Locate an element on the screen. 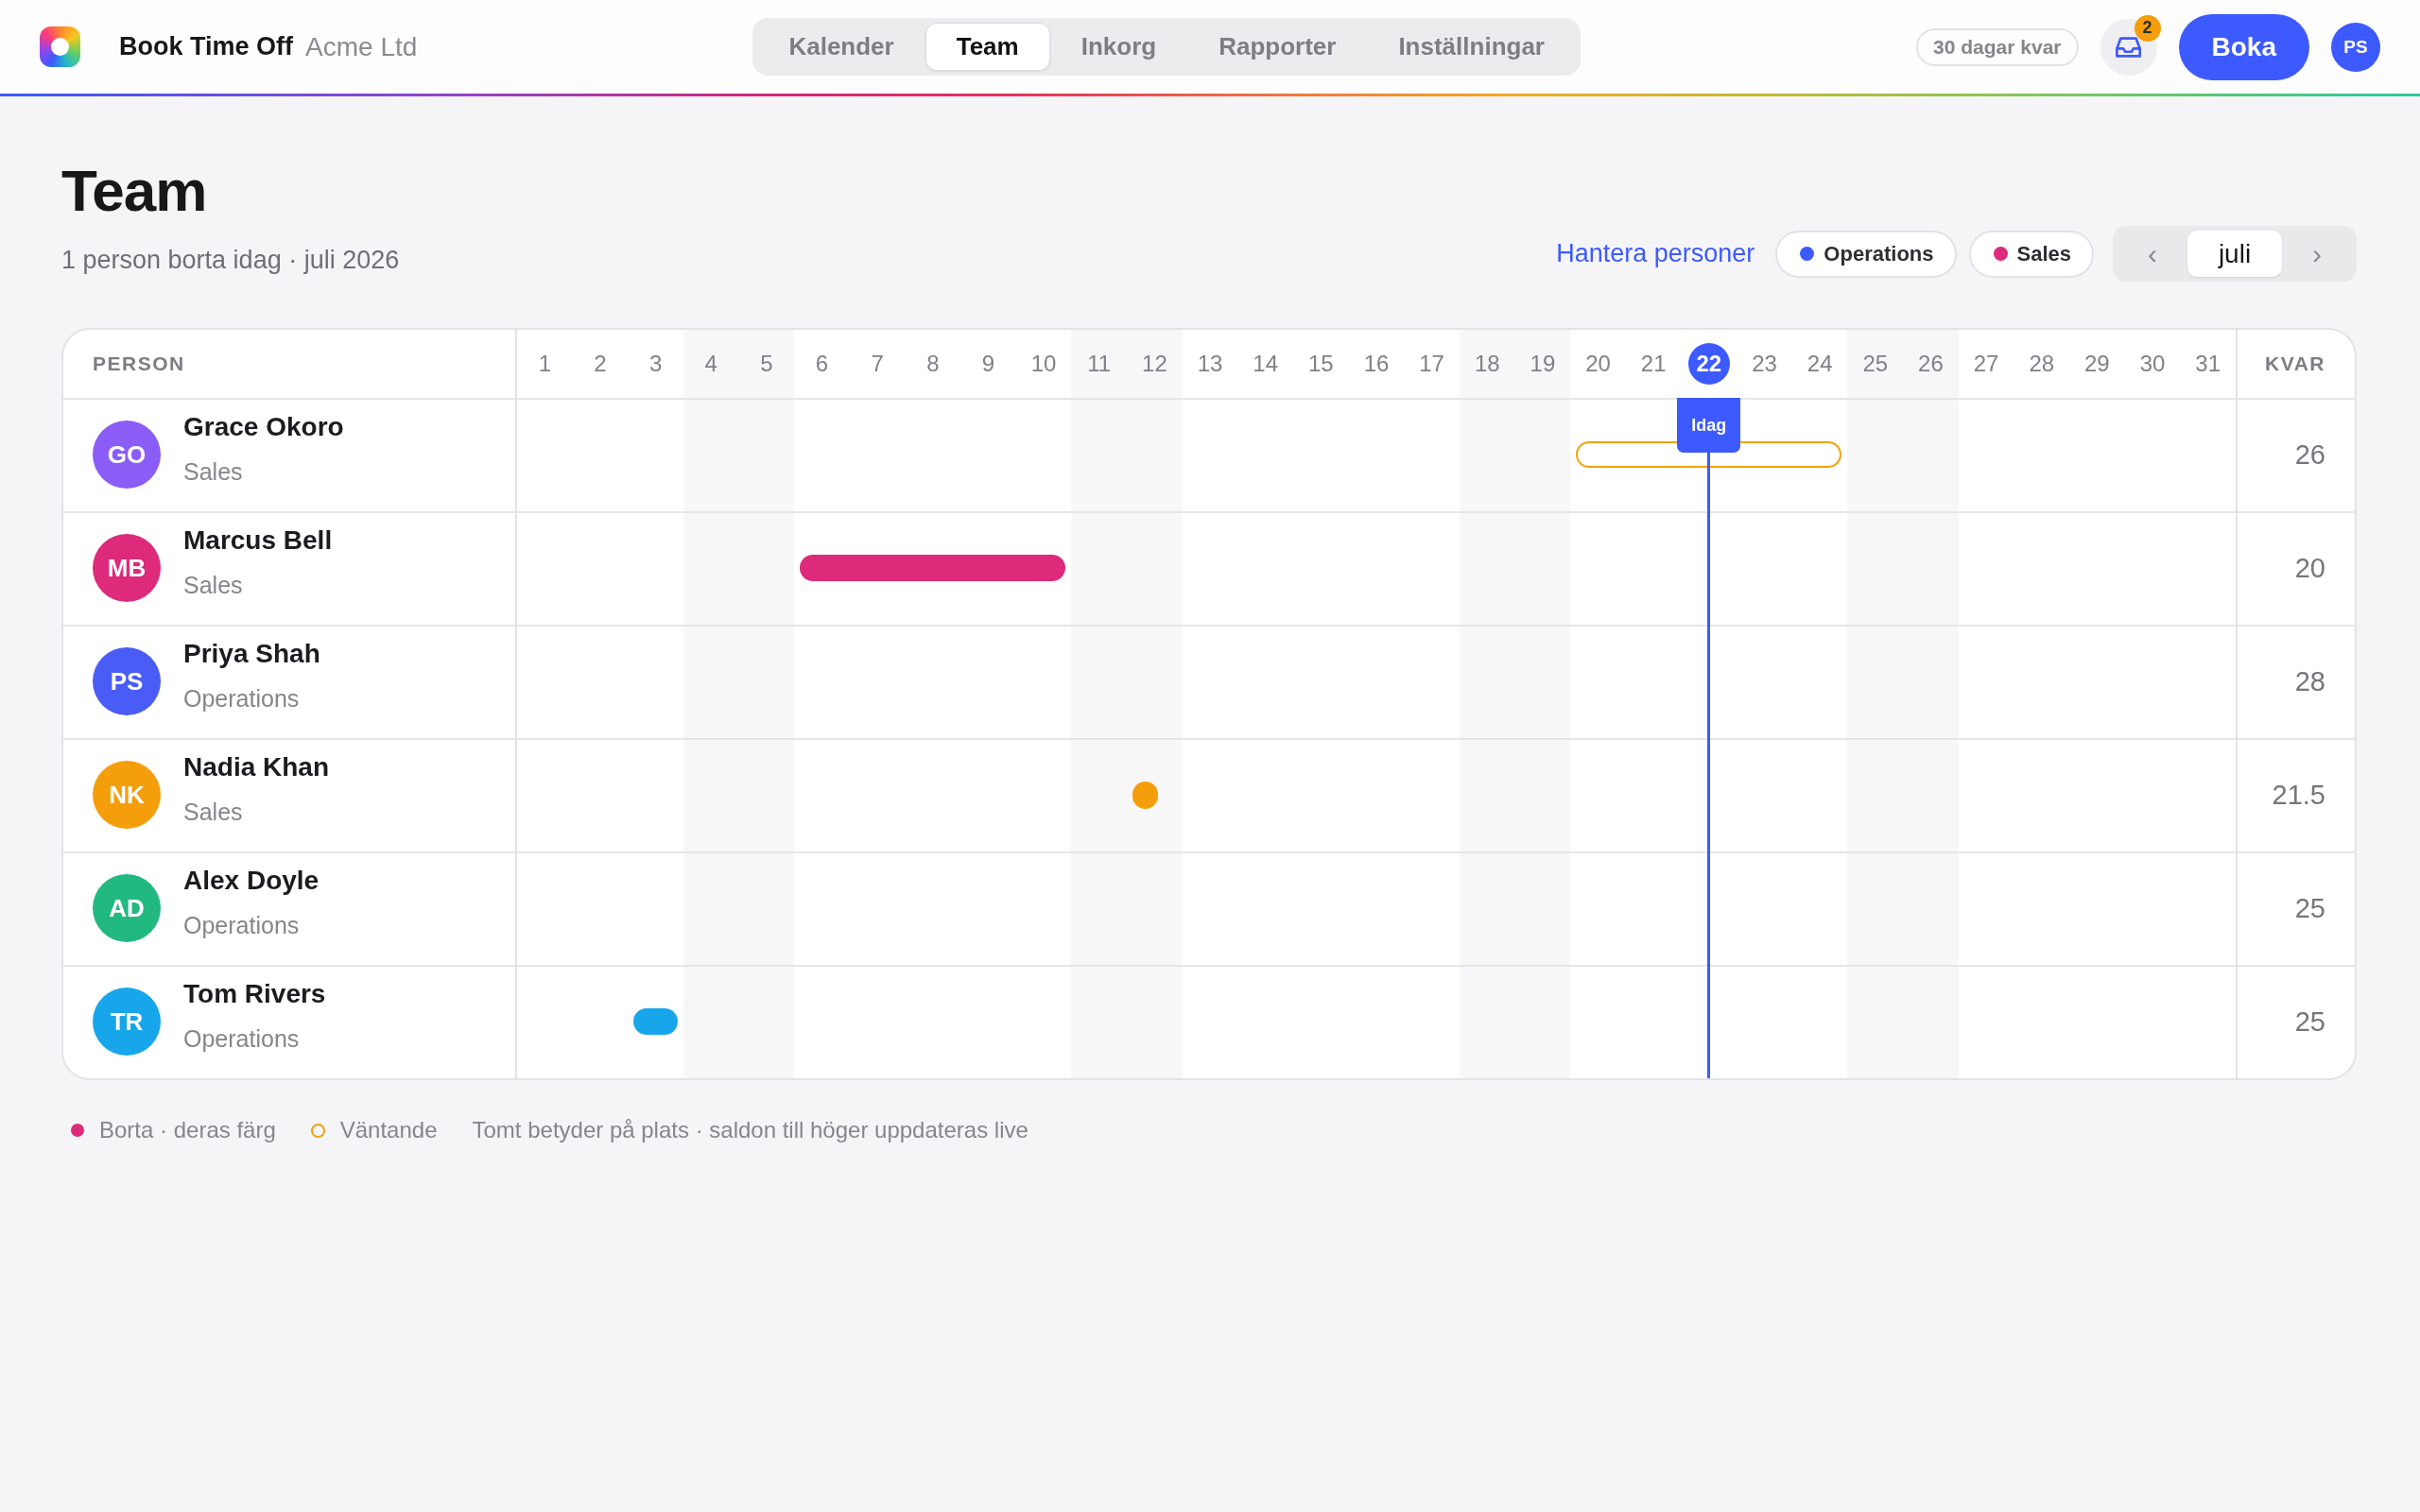  team-filter-chip: Operations is located at coordinates (1866, 254).